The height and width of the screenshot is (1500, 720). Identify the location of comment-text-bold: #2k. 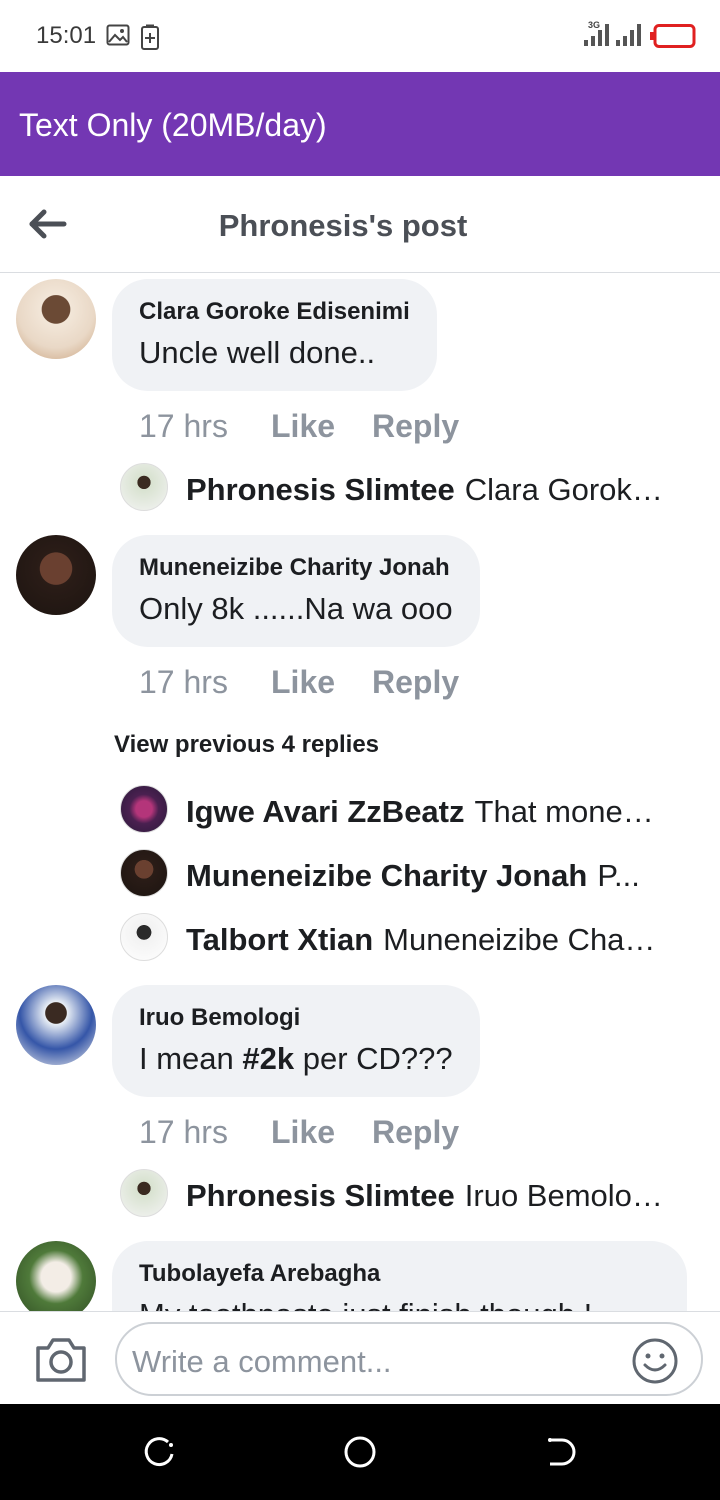
(268, 1058).